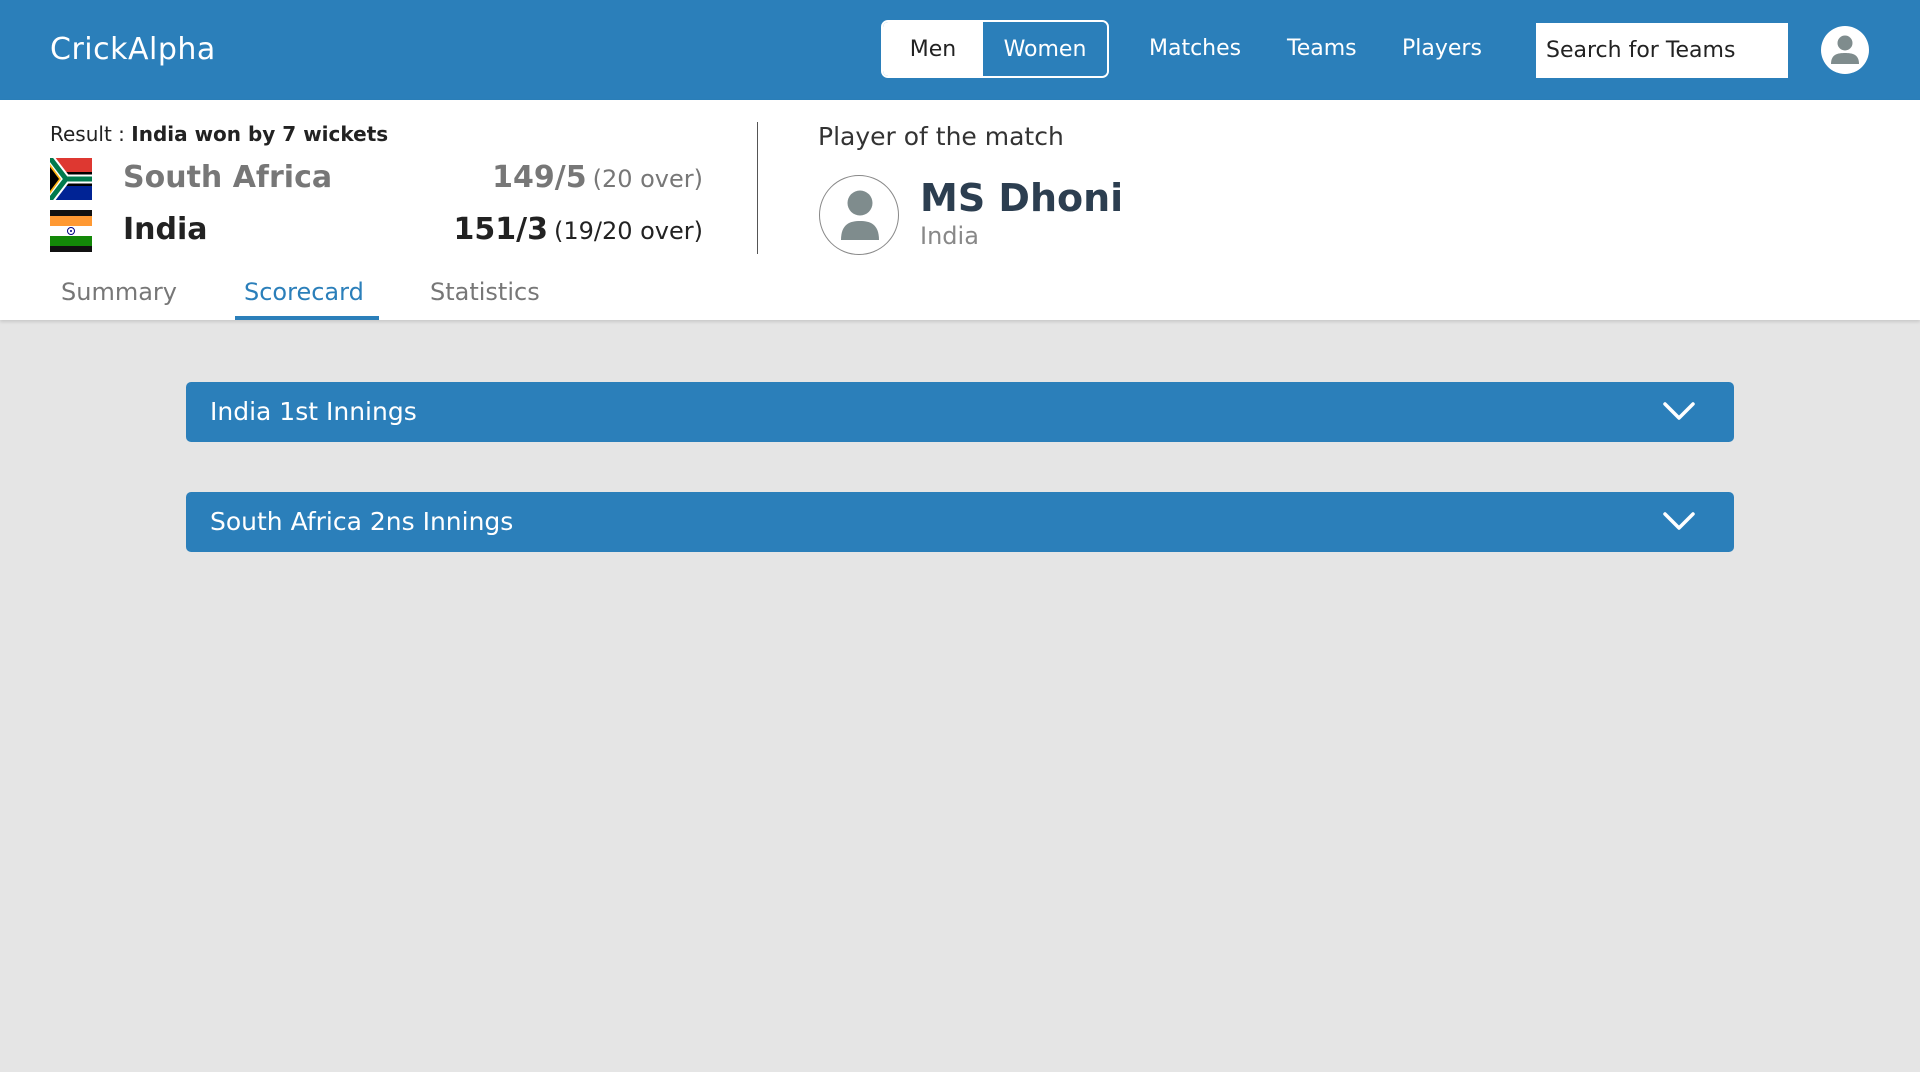 The width and height of the screenshot is (1920, 1072). Describe the element at coordinates (1021, 198) in the screenshot. I see `player-of-match-name: MS Dhoni` at that location.